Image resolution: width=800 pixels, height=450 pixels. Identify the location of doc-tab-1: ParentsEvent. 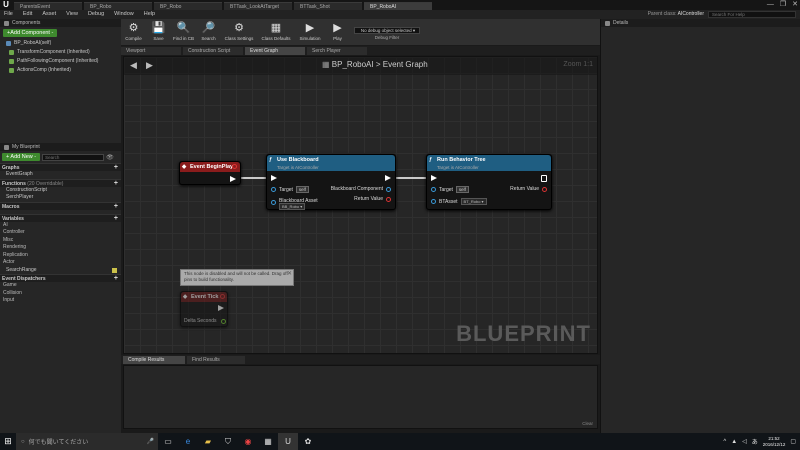
(48, 6).